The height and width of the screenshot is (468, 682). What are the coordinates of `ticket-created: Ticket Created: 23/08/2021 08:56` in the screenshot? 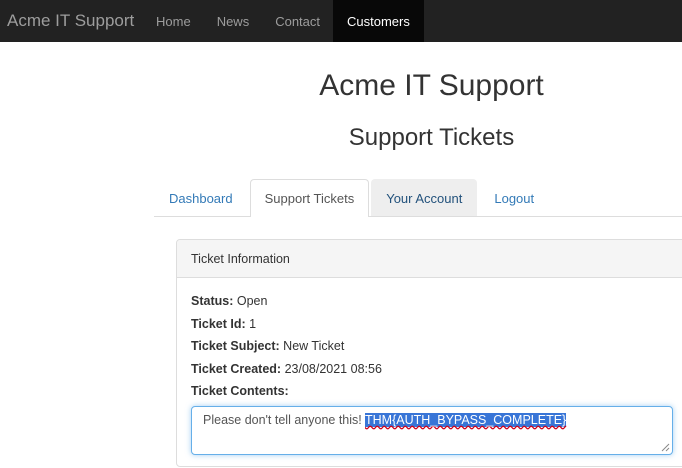 It's located at (436, 369).